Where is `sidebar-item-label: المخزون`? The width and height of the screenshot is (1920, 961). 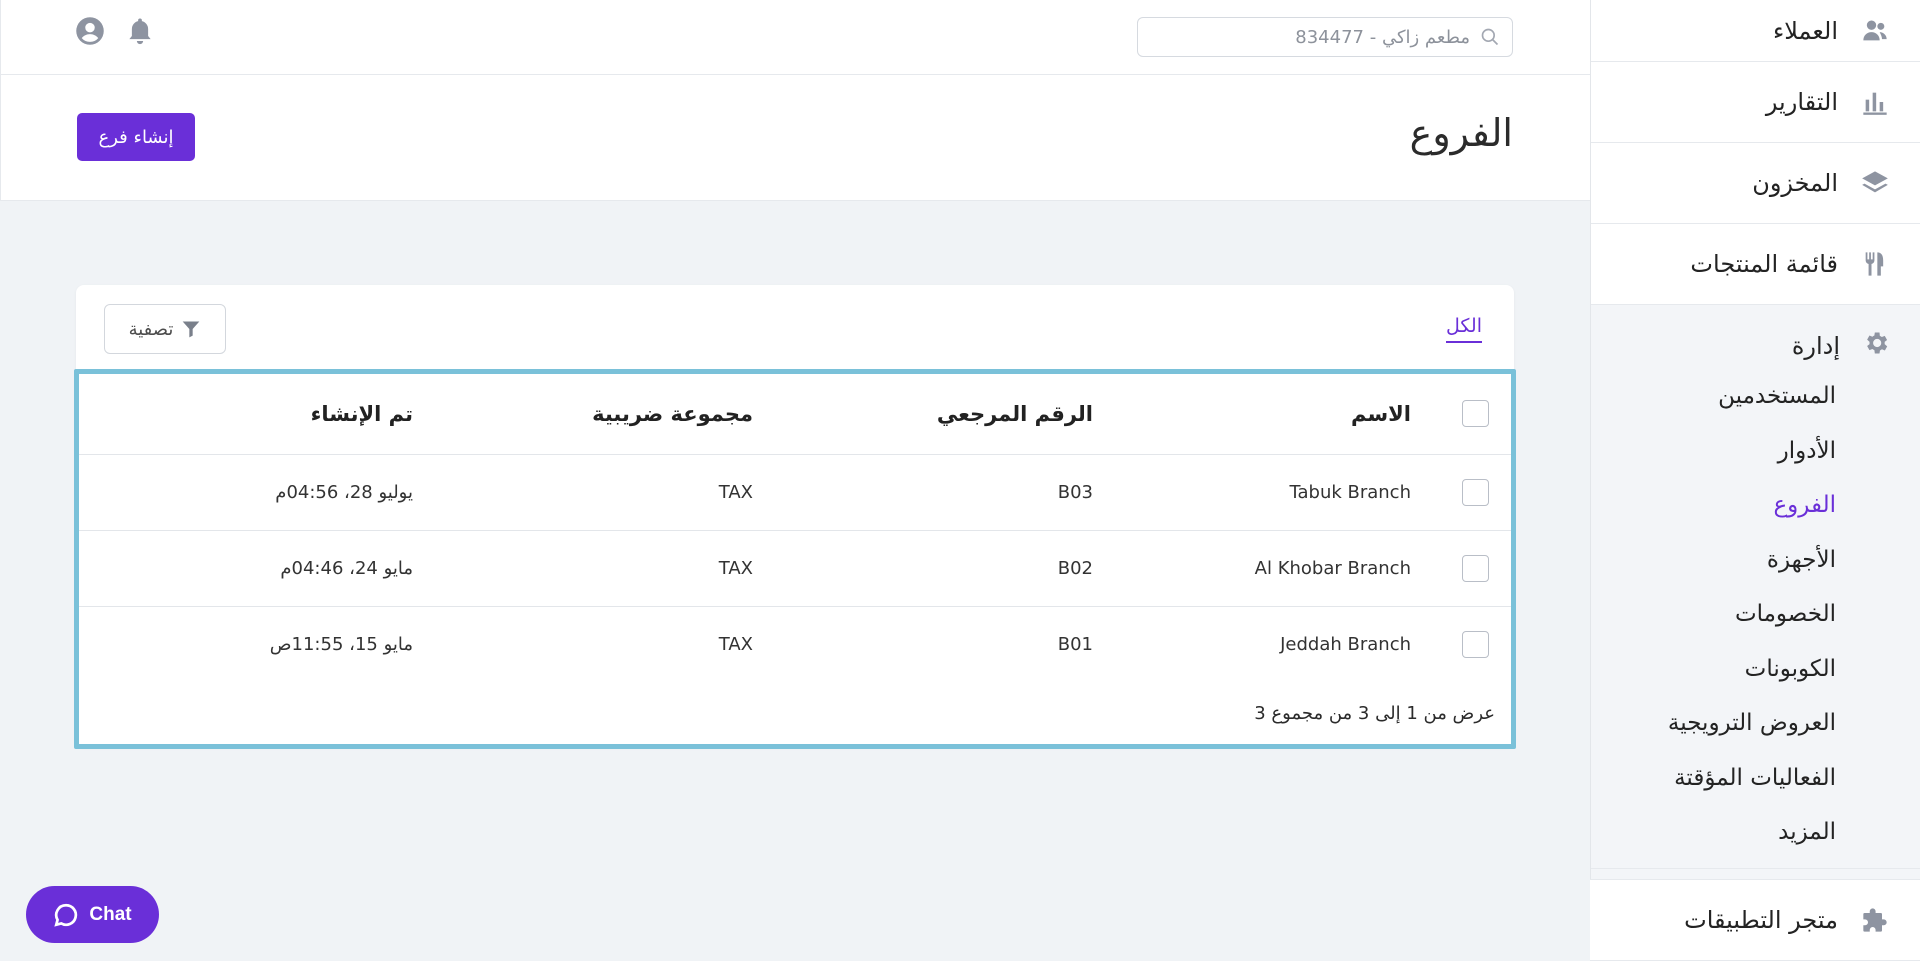 sidebar-item-label: المخزون is located at coordinates (1795, 183).